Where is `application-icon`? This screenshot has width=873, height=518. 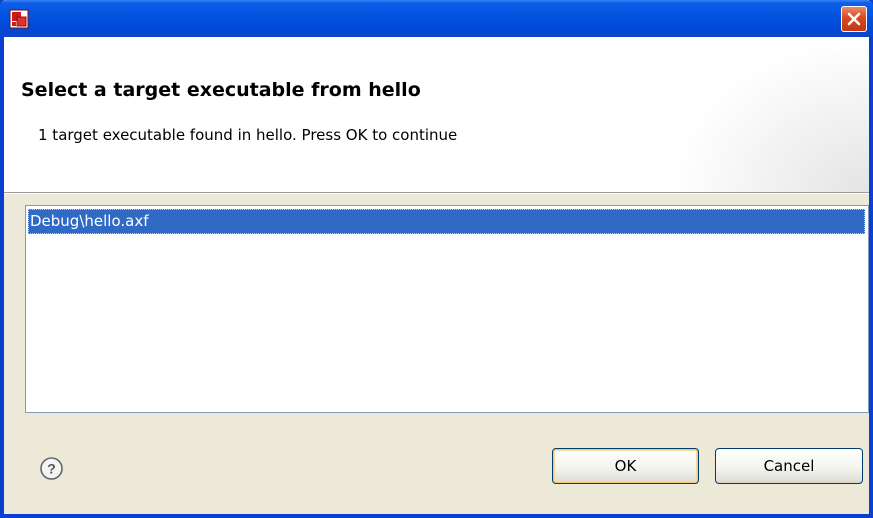
application-icon is located at coordinates (19, 19).